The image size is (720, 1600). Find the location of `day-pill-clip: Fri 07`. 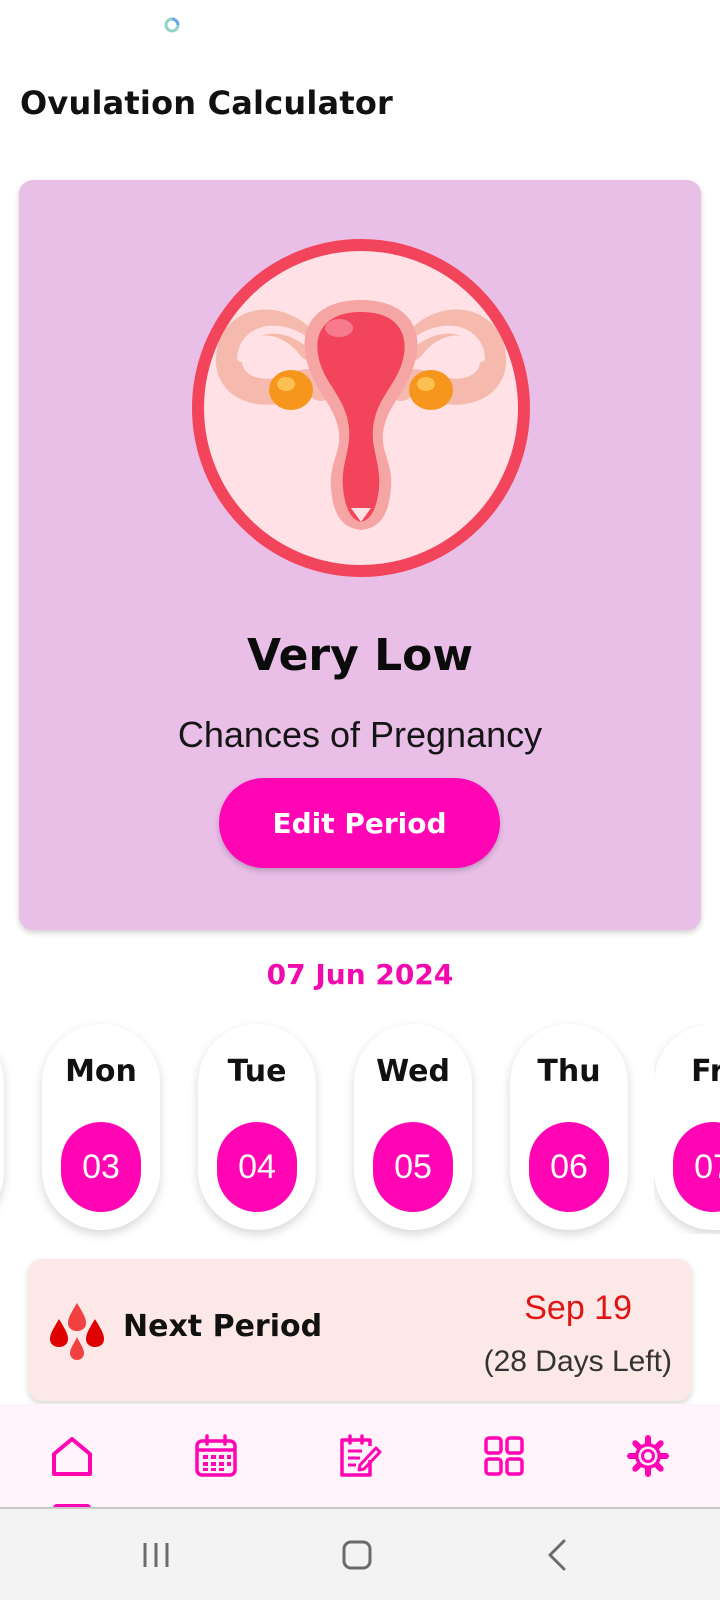

day-pill-clip: Fri 07 is located at coordinates (687, 1129).